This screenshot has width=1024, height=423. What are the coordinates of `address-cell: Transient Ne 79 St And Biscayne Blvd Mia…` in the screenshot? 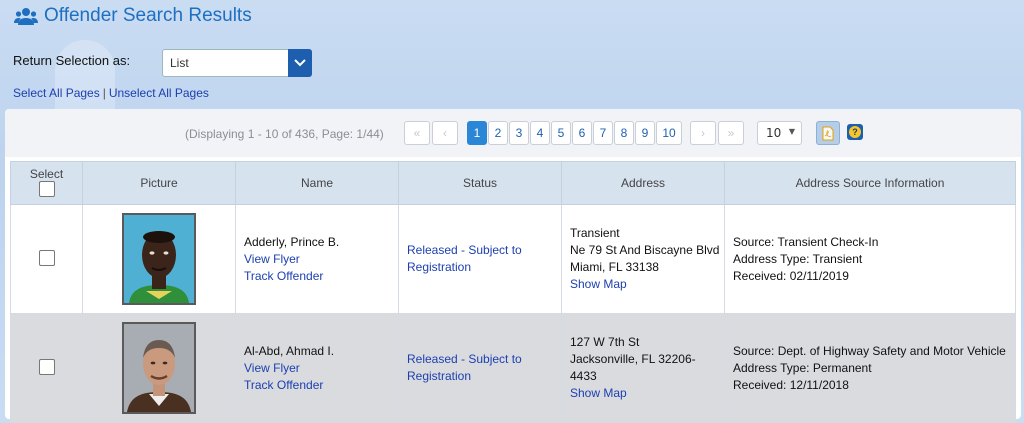 It's located at (643, 259).